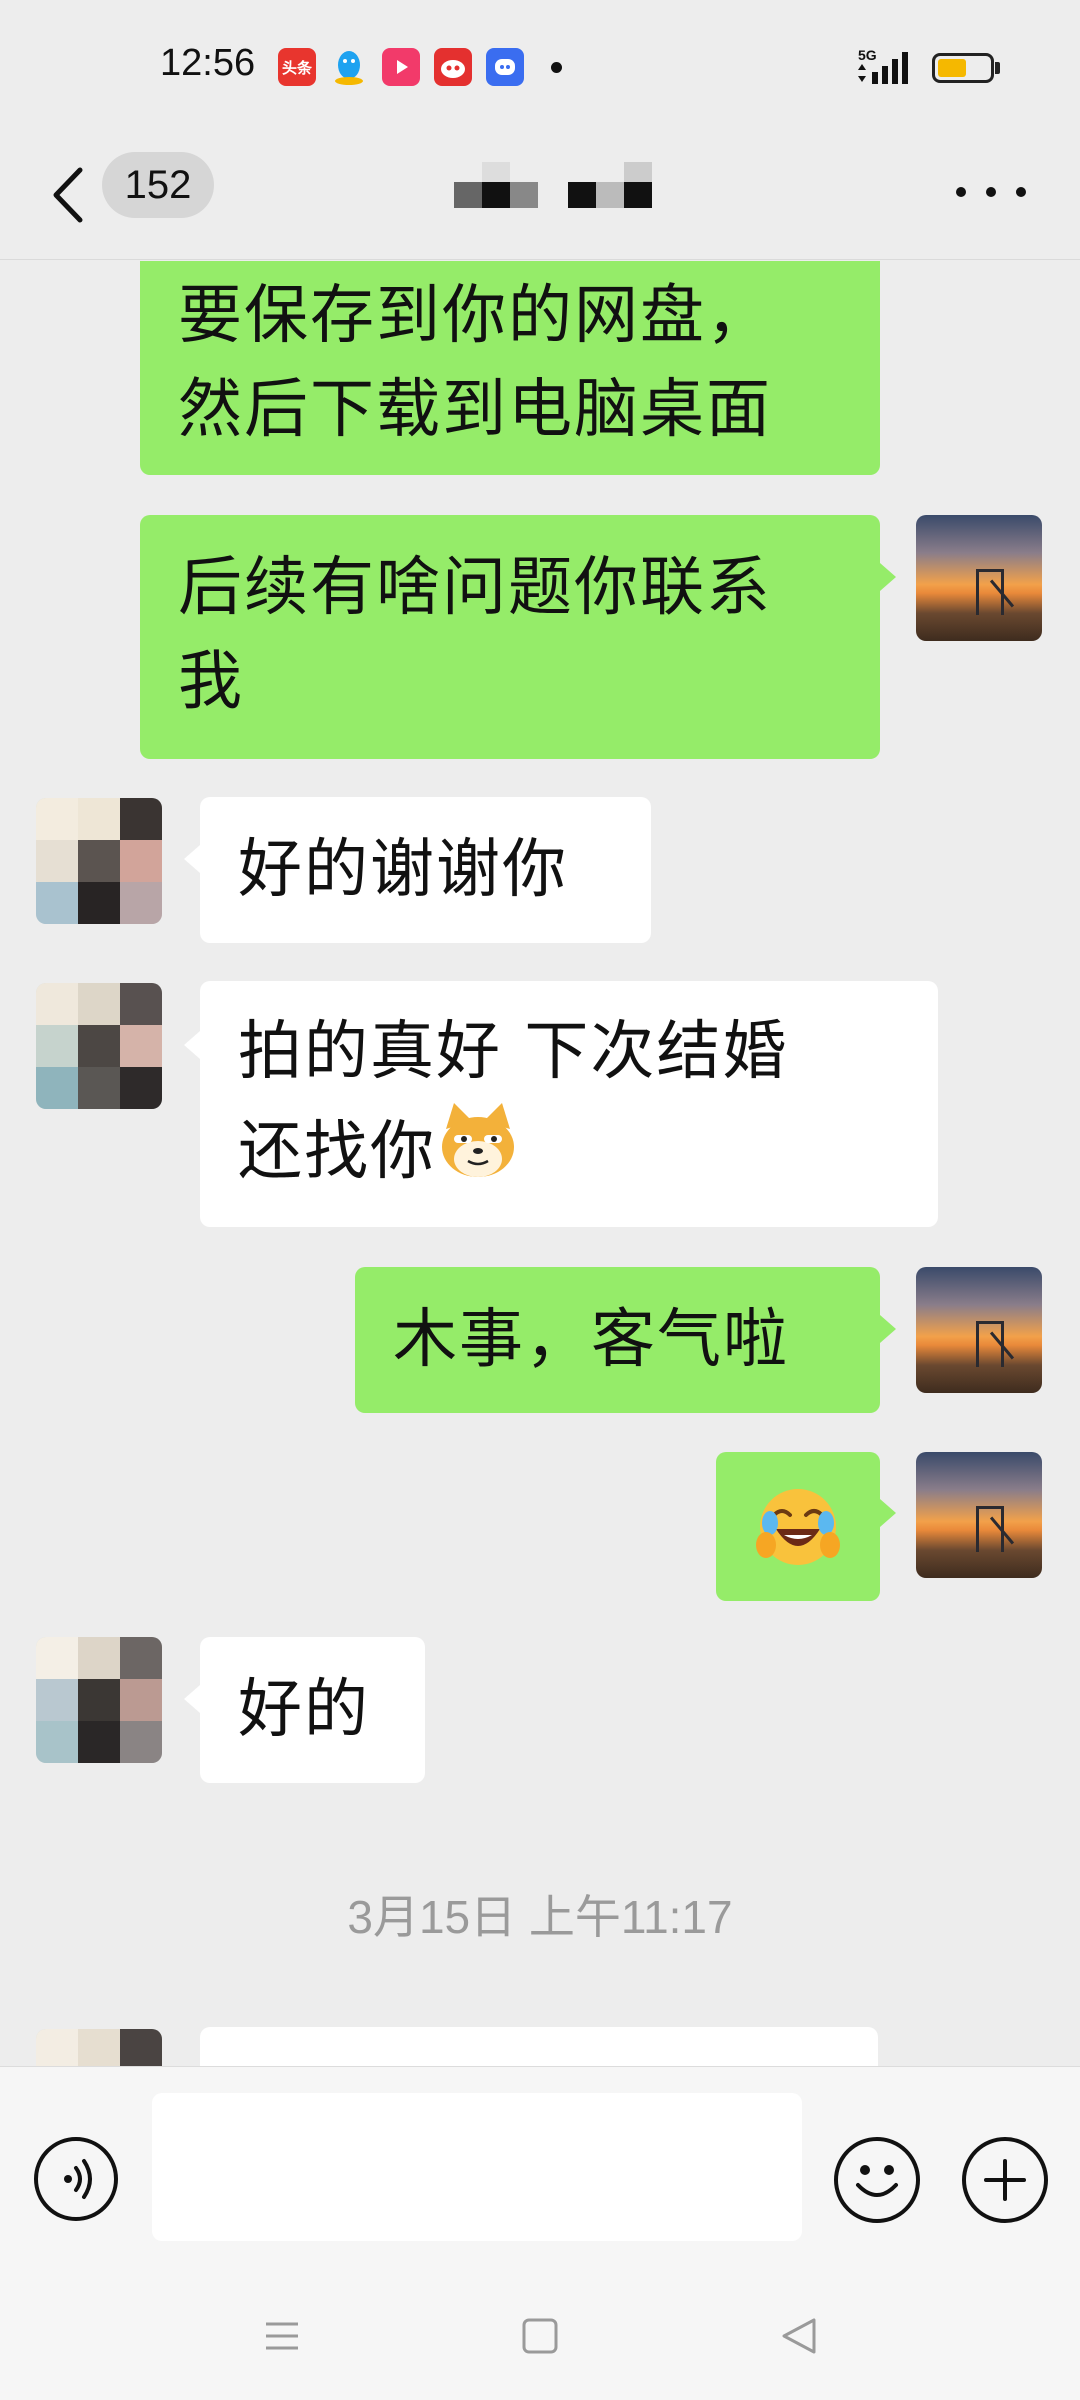 The width and height of the screenshot is (1080, 2400). What do you see at coordinates (475, 410) in the screenshot?
I see `message-text-line: 然后下载到电脑桌面` at bounding box center [475, 410].